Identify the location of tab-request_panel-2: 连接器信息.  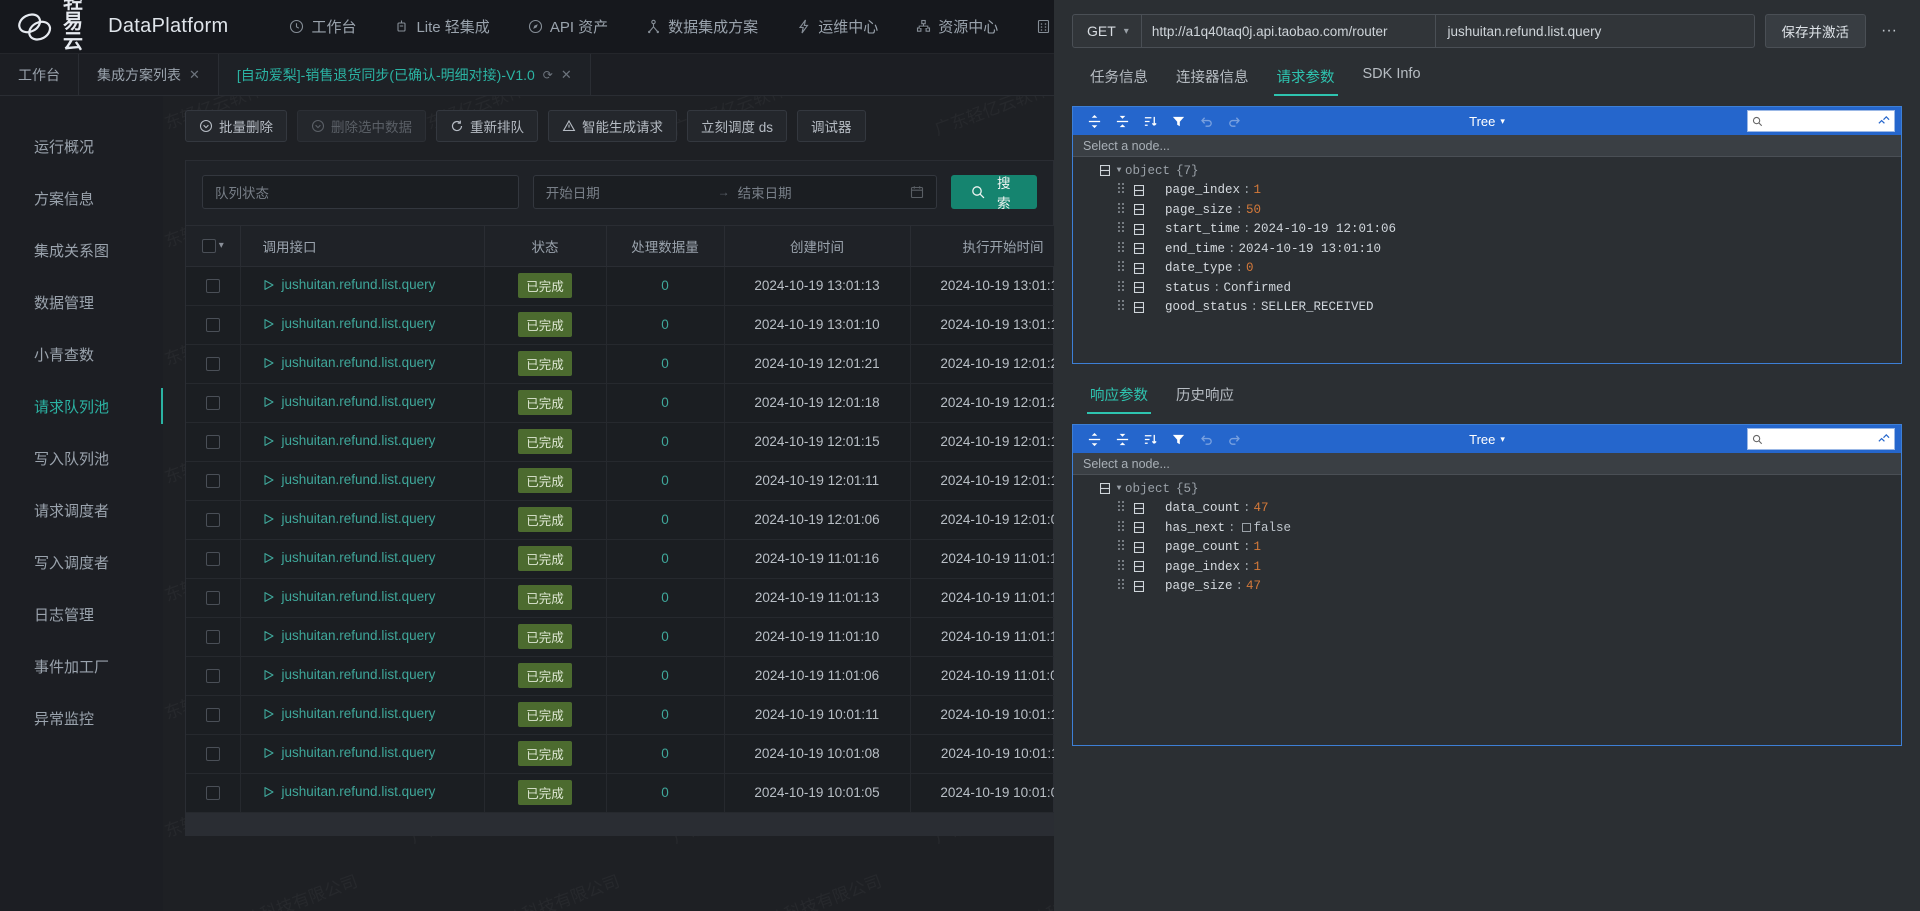
(1212, 78).